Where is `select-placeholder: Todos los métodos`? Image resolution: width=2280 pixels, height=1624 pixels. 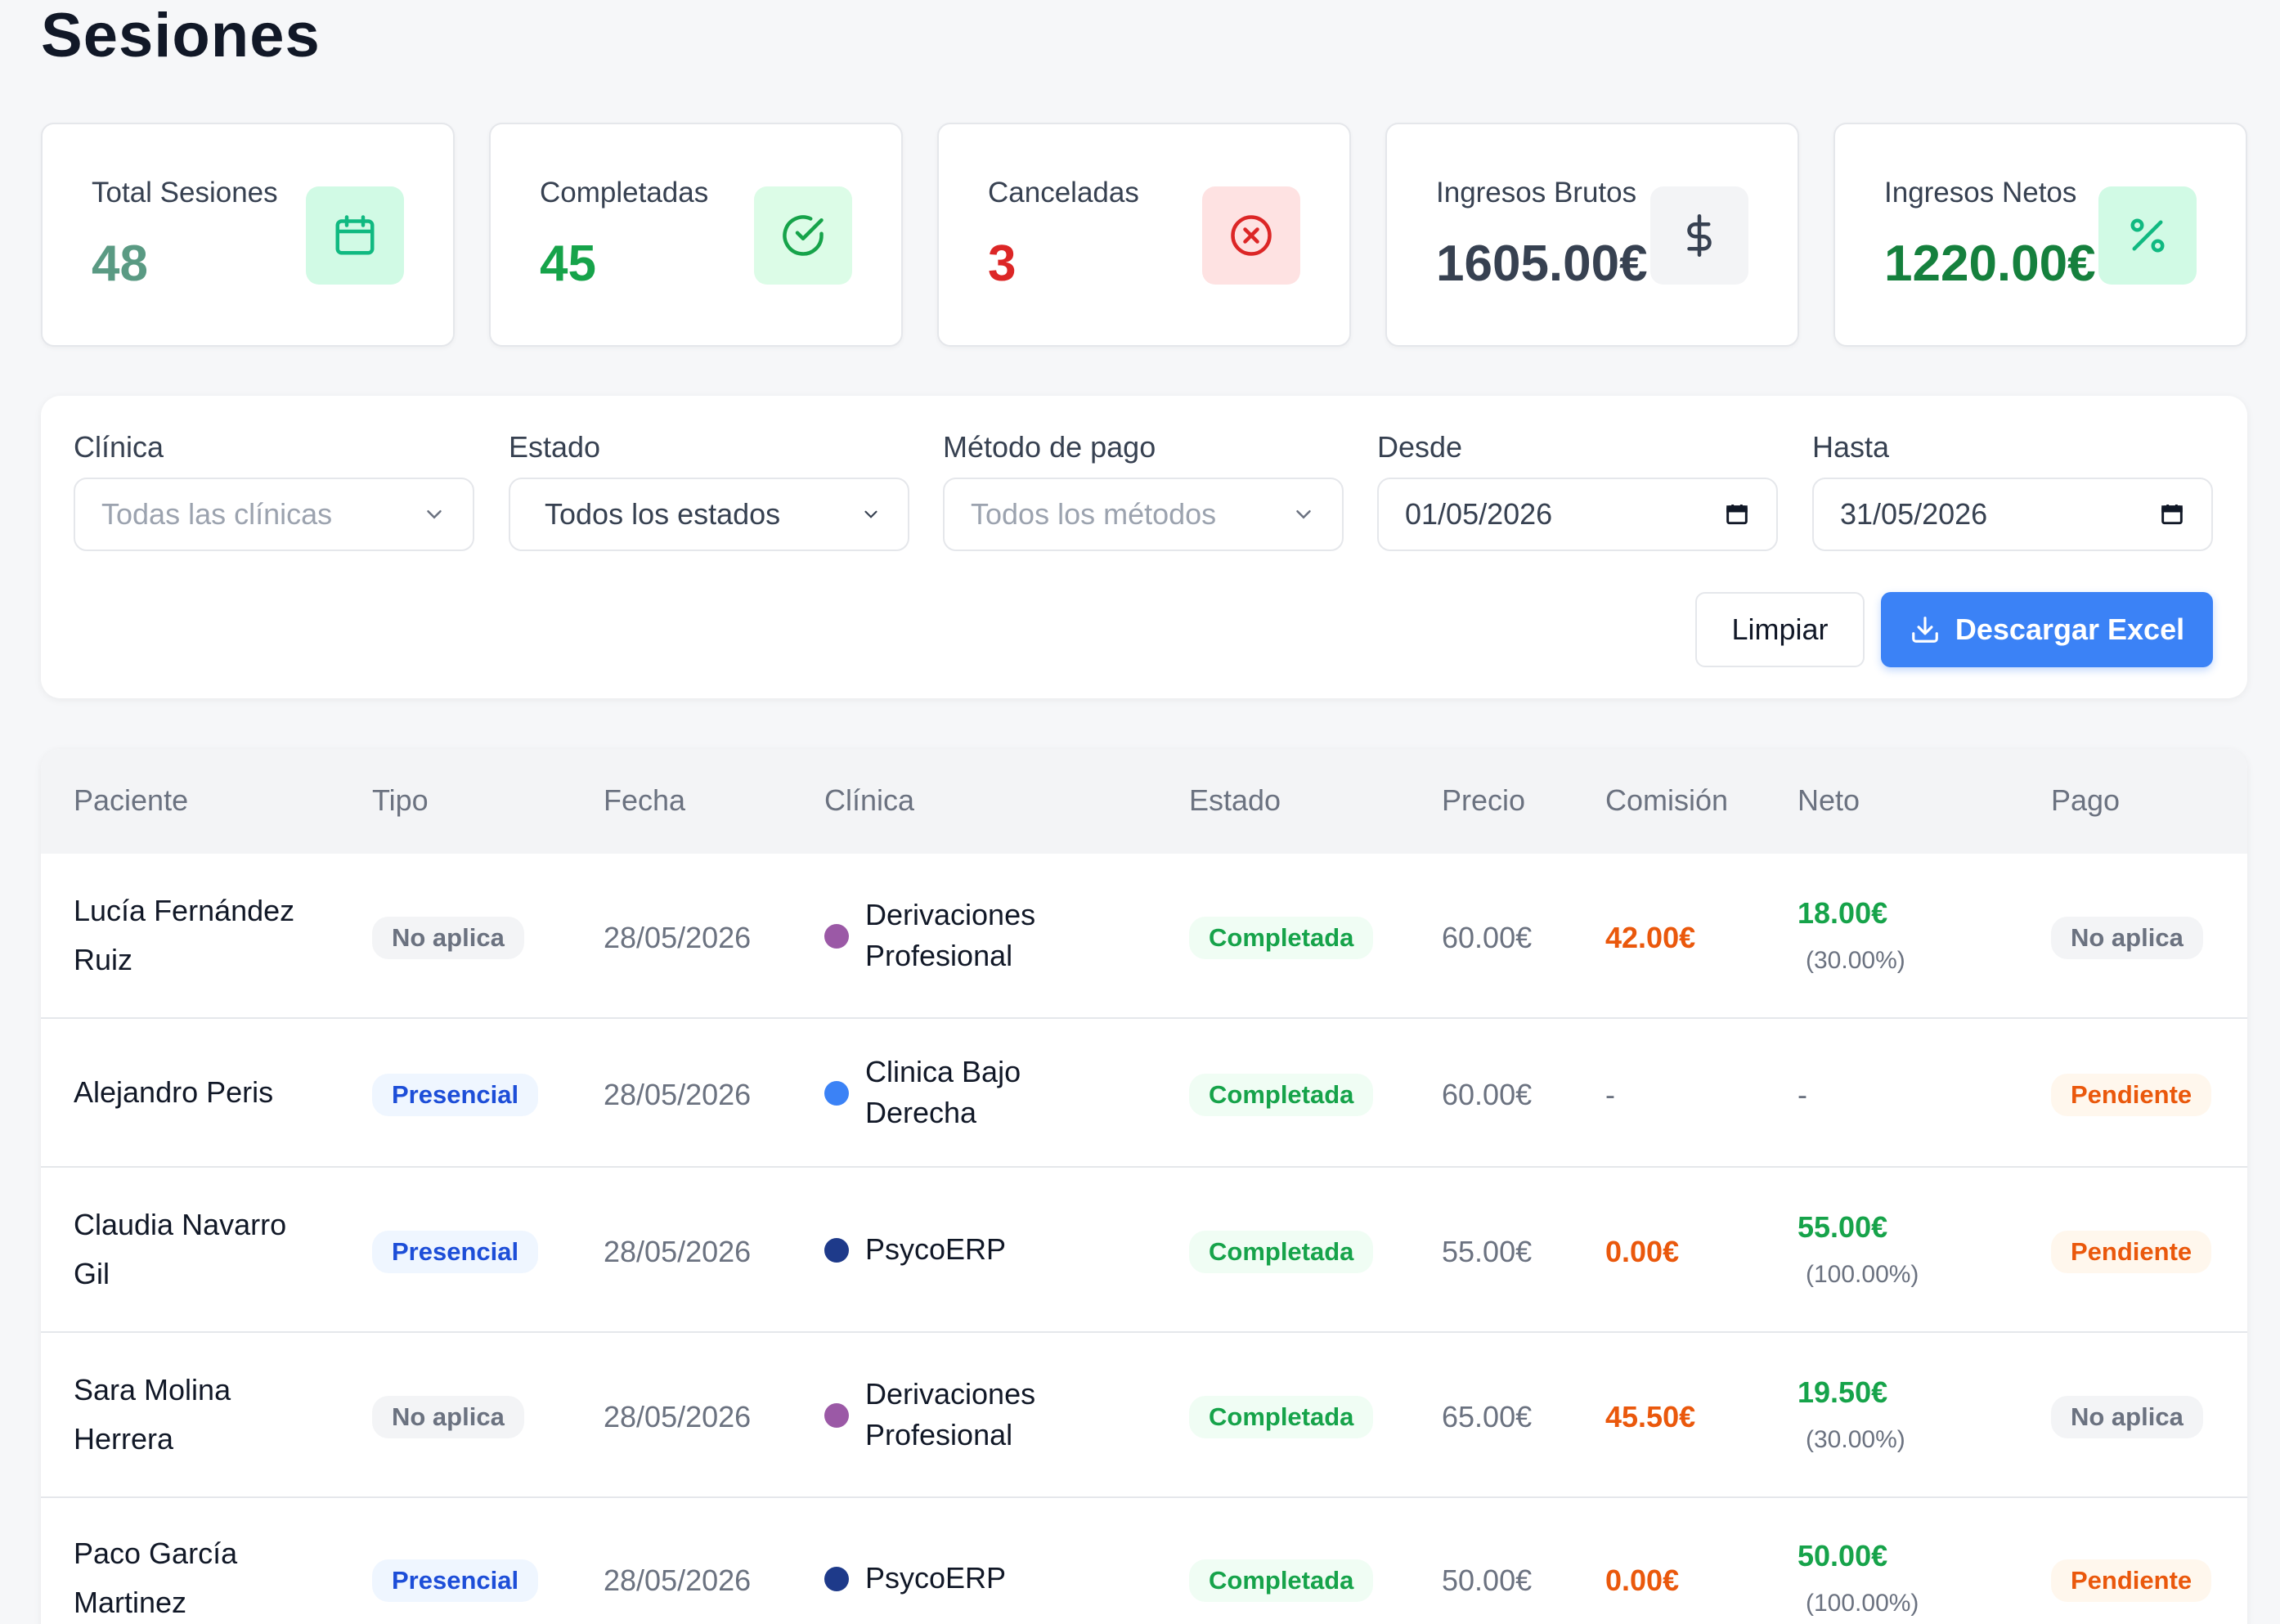
select-placeholder: Todos los métodos is located at coordinates (1094, 514).